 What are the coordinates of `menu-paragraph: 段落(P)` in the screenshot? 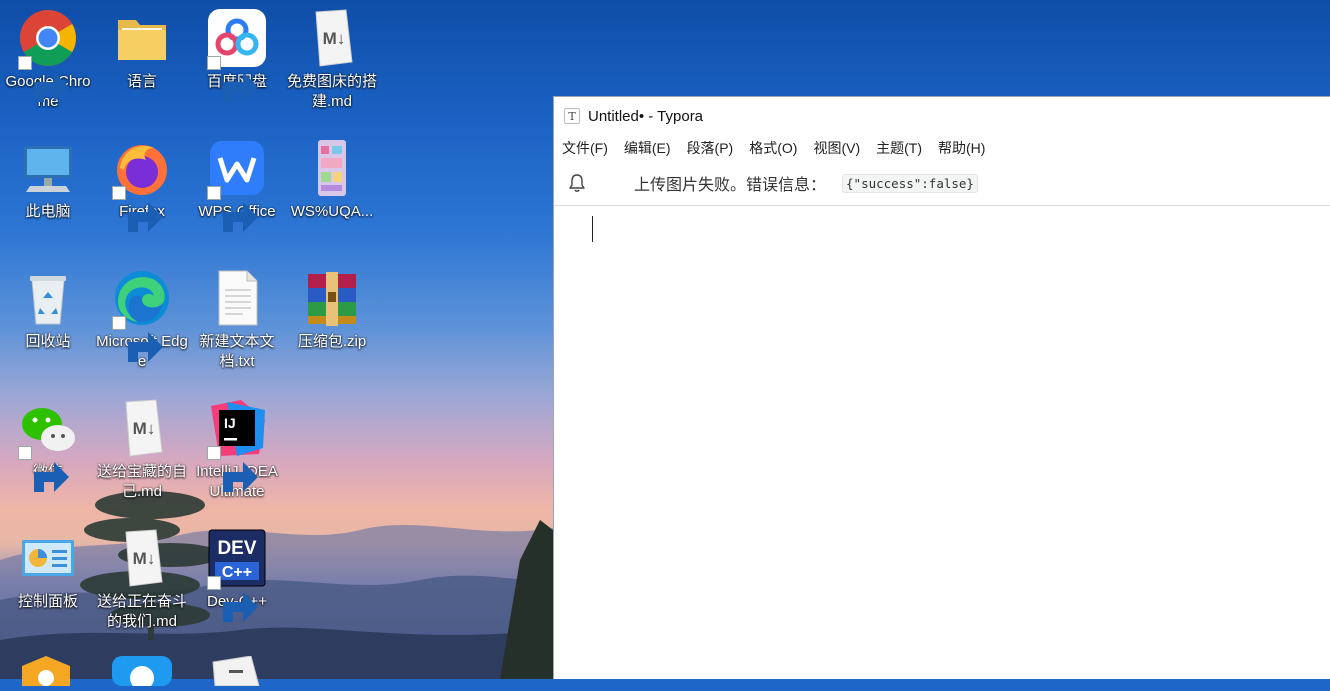 It's located at (710, 148).